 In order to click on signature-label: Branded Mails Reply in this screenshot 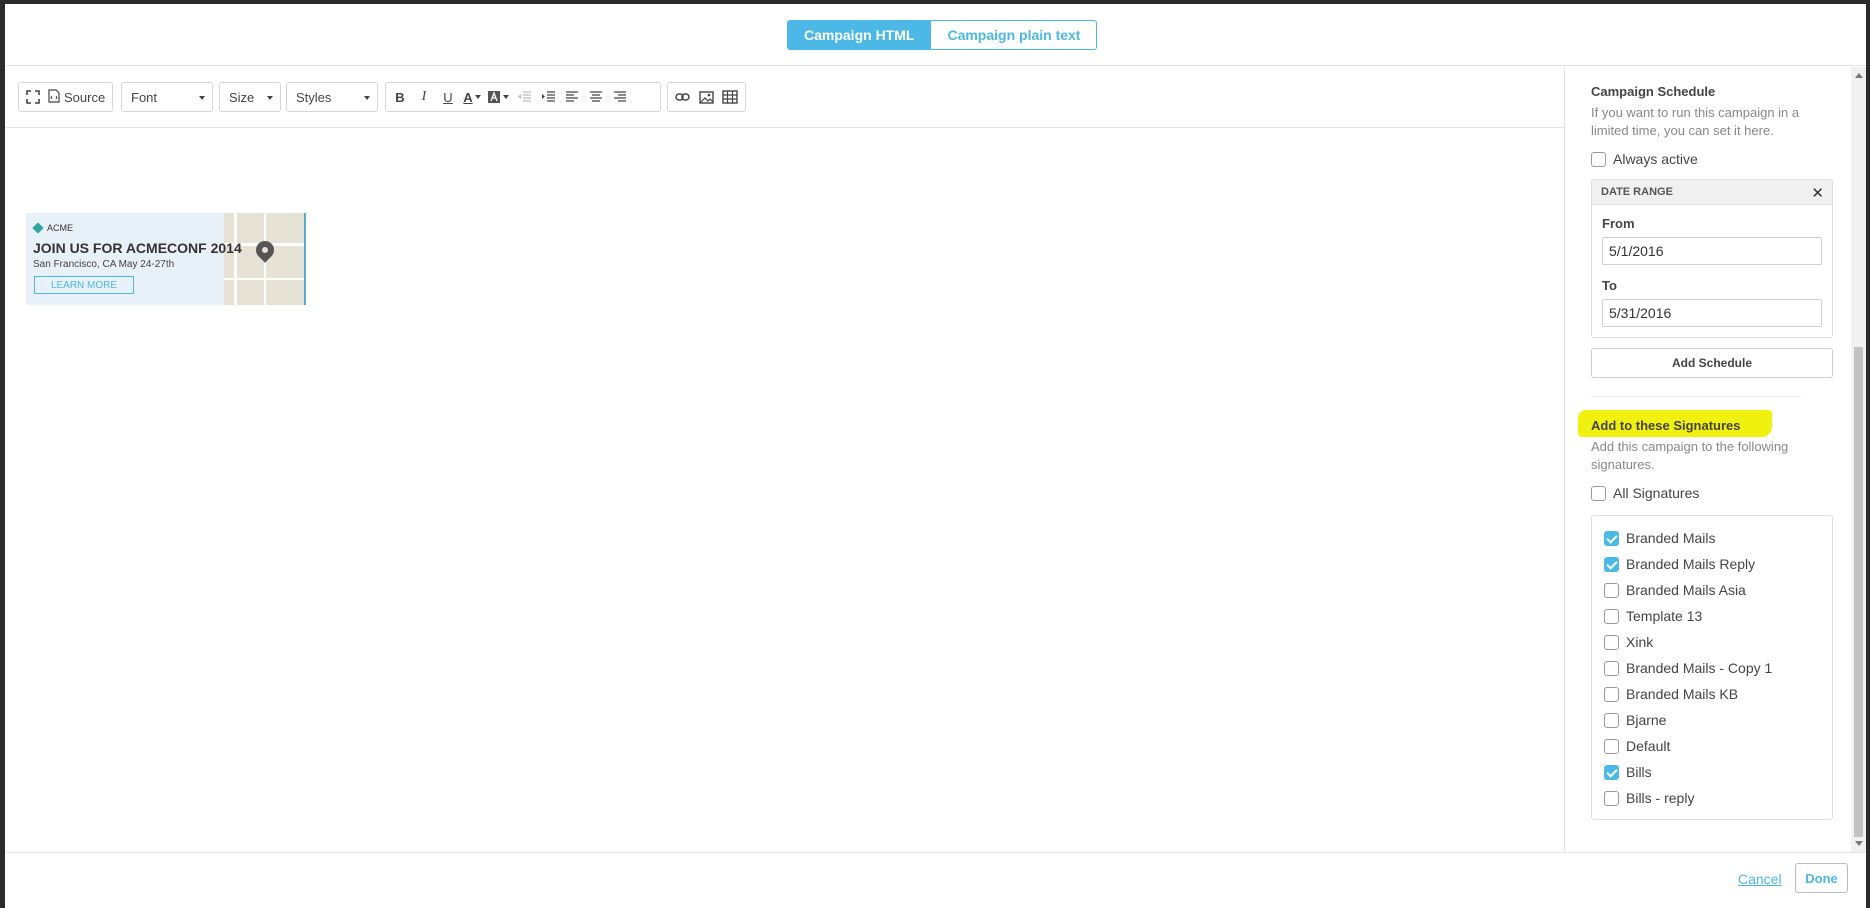, I will do `click(1691, 564)`.